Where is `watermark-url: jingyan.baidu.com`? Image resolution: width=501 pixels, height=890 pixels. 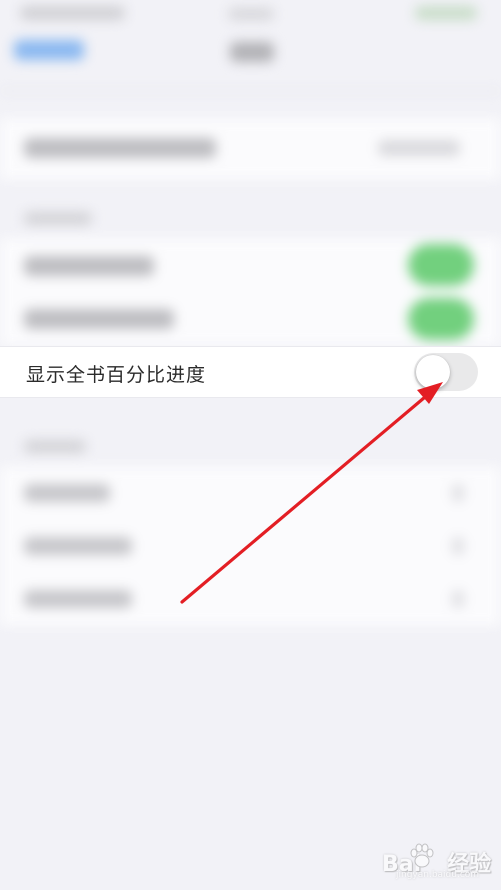 watermark-url: jingyan.baidu.com is located at coordinates (438, 875).